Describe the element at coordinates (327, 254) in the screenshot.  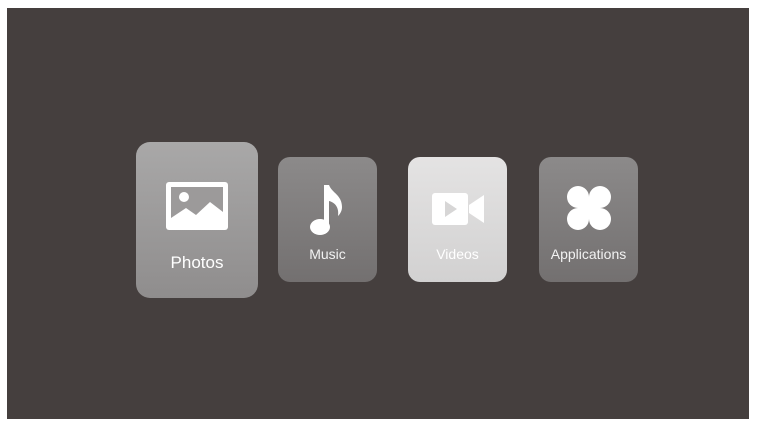
I see `music-label: Music` at that location.